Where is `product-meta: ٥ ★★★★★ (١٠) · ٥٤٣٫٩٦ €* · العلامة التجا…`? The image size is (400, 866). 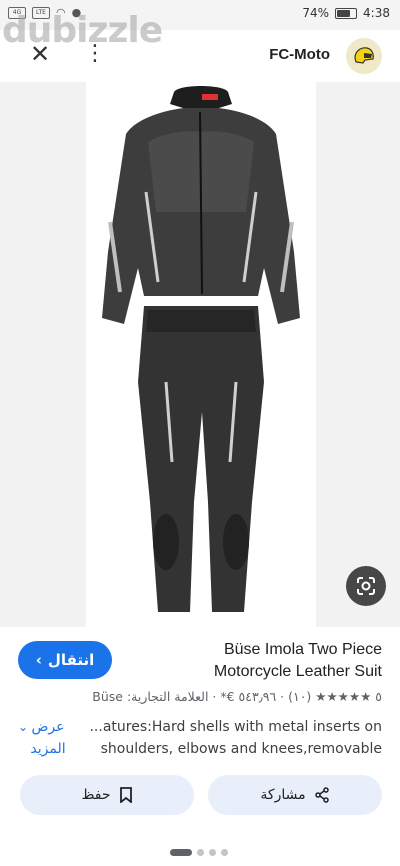
product-meta: ٥ ★★★★★ (١٠) · ٥٤٣٫٩٦ €* · العلامة التجا… is located at coordinates (237, 696).